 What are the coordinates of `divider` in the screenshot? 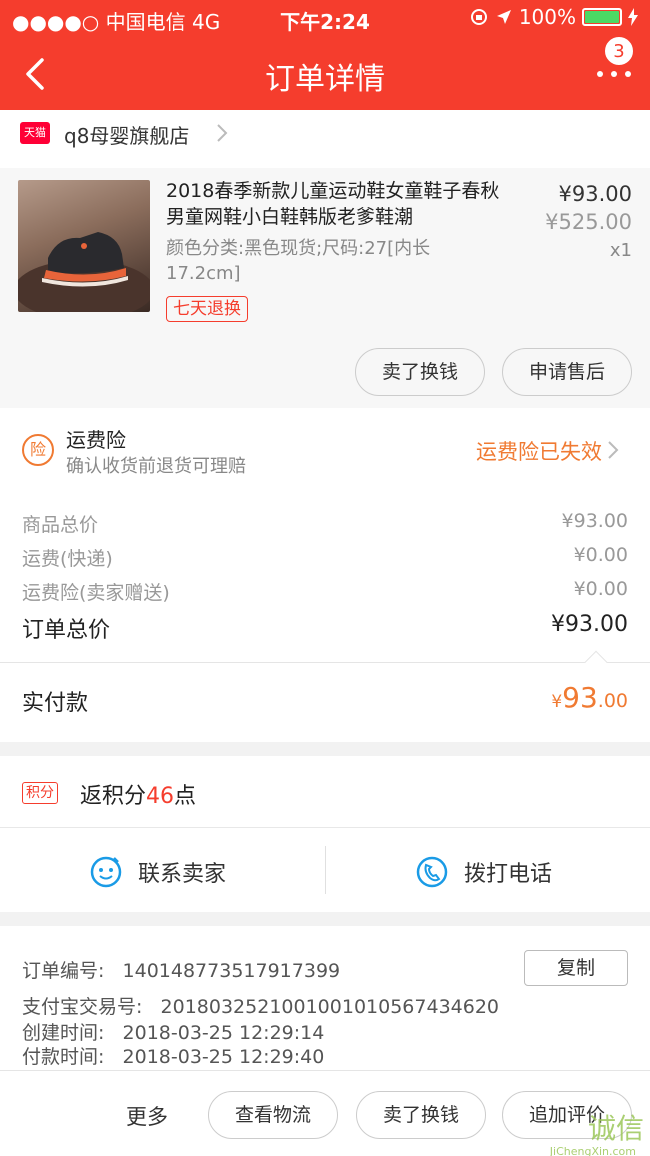 It's located at (325, 870).